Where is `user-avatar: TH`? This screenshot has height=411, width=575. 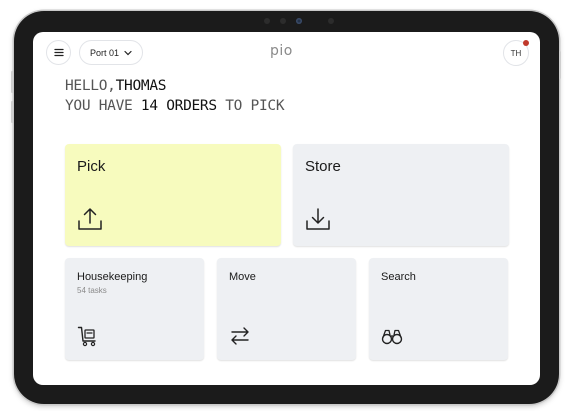 user-avatar: TH is located at coordinates (516, 53).